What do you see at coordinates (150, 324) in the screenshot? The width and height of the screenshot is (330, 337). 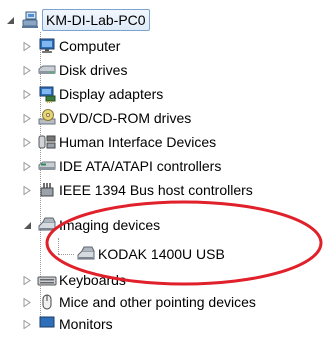 I see `tree-node-monitors: Monitors` at bounding box center [150, 324].